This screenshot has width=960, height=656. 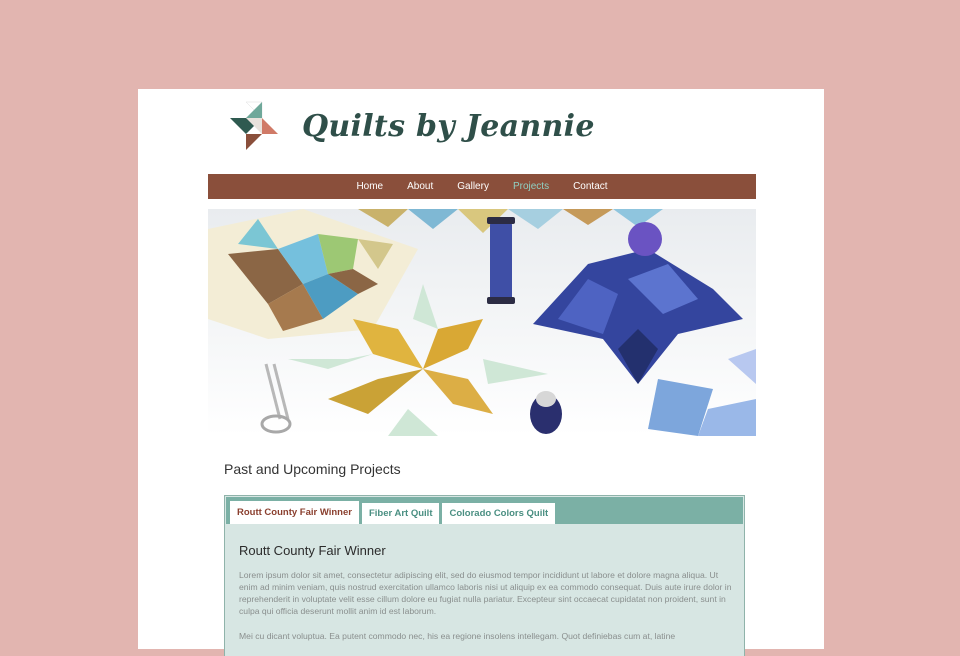 What do you see at coordinates (531, 186) in the screenshot?
I see `nav-projects: Projects` at bounding box center [531, 186].